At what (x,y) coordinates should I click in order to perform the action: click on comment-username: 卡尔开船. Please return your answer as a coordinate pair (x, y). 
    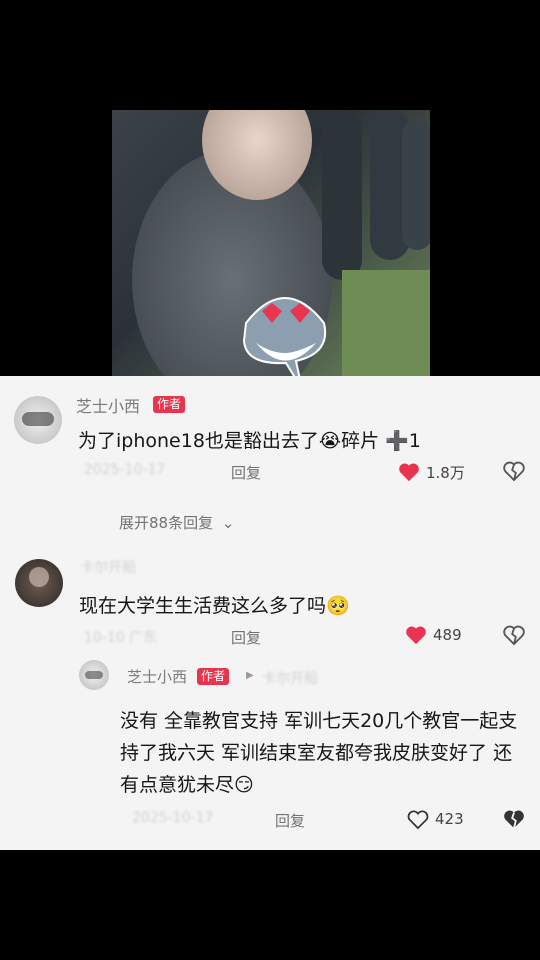
    Looking at the image, I should click on (108, 567).